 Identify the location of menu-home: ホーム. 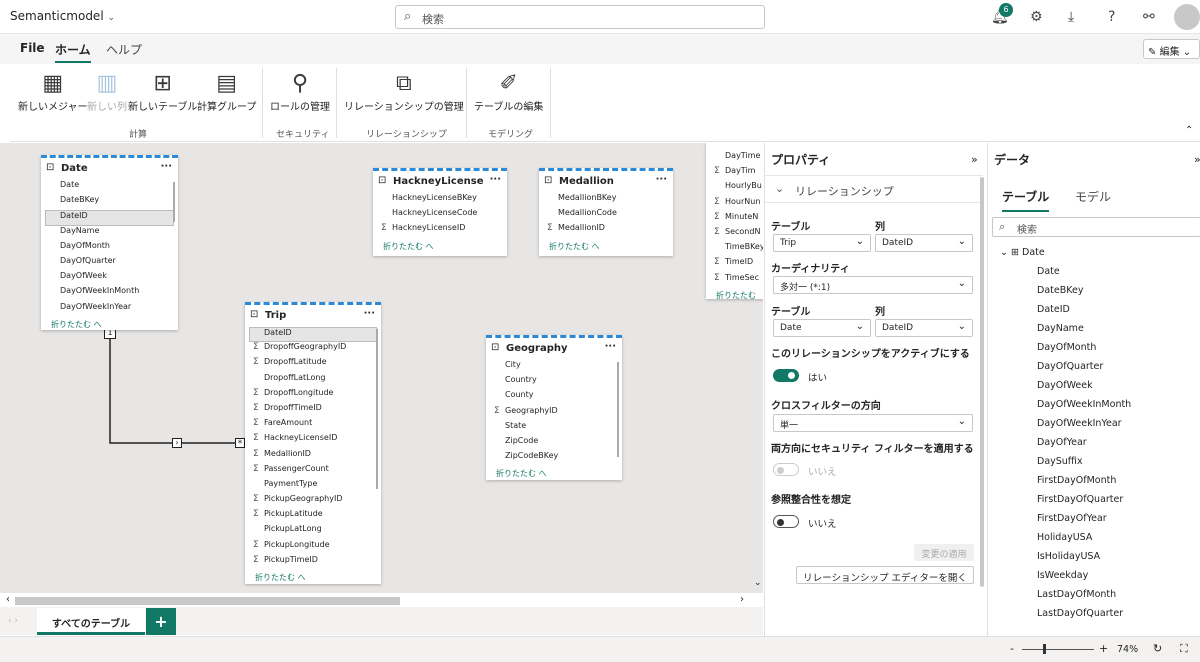
(73, 52).